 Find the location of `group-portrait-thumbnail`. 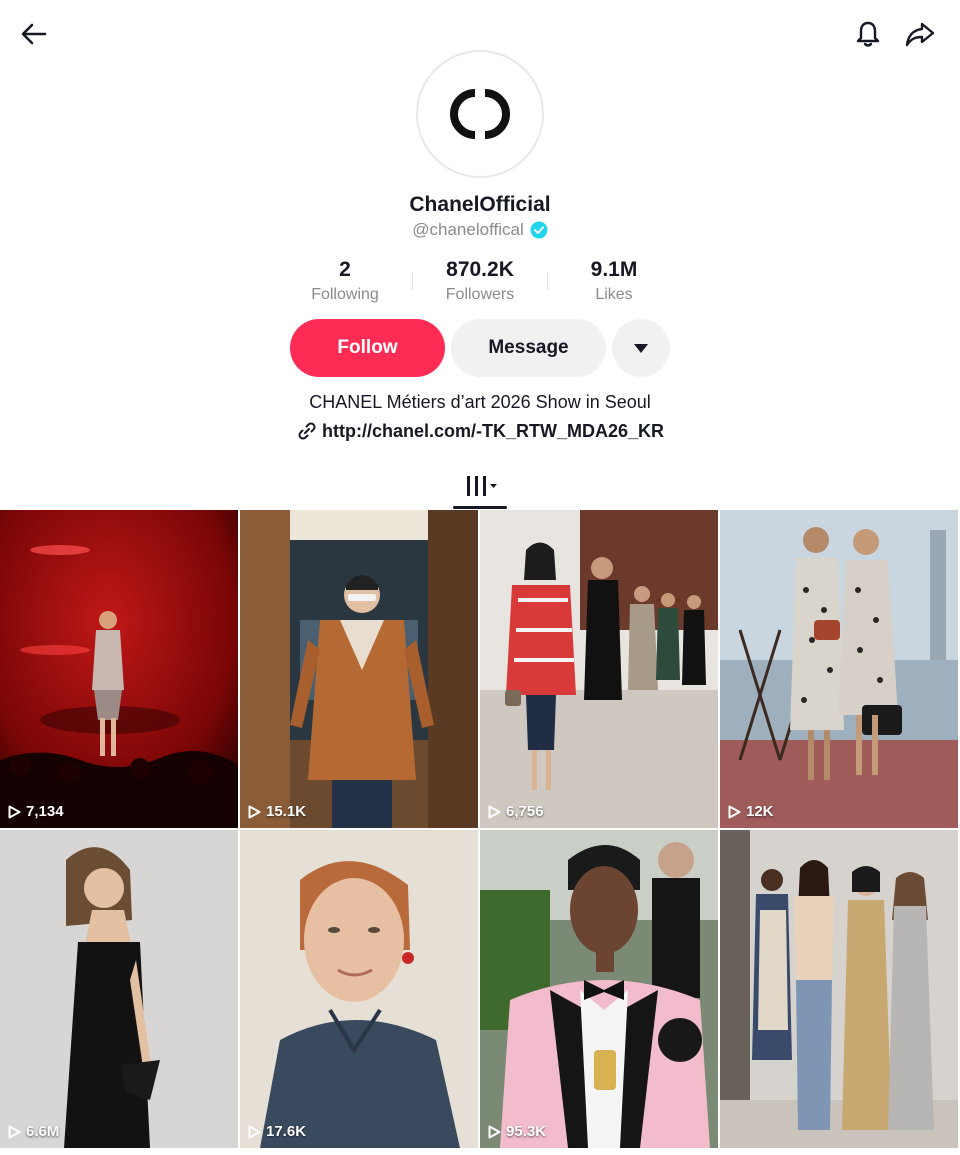

group-portrait-thumbnail is located at coordinates (839, 989).